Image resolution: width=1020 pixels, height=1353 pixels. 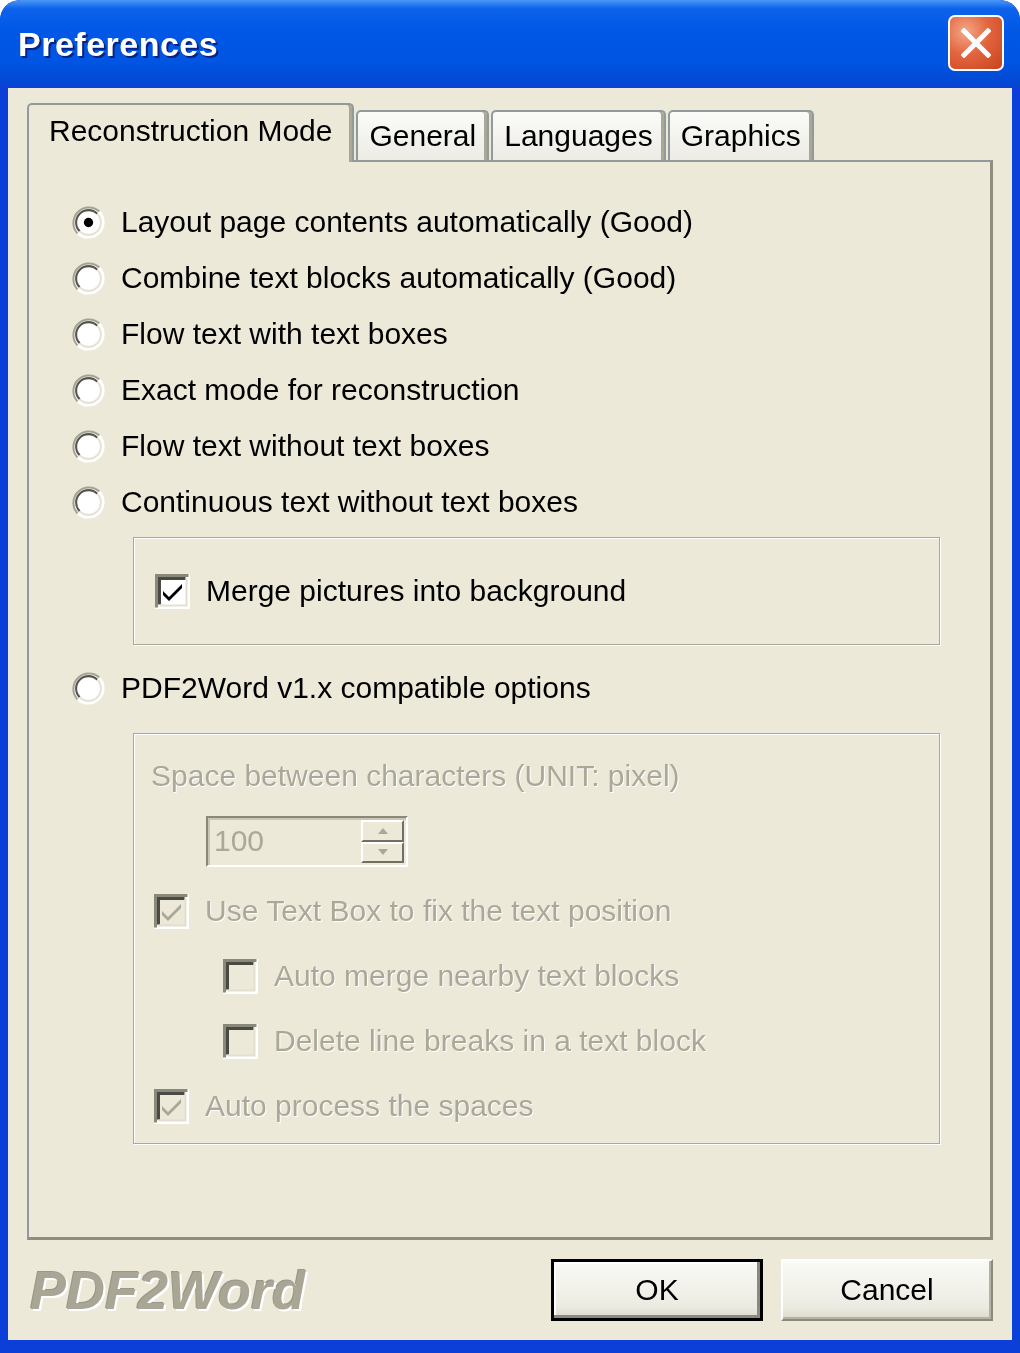 I want to click on close-icon, so click(x=976, y=43).